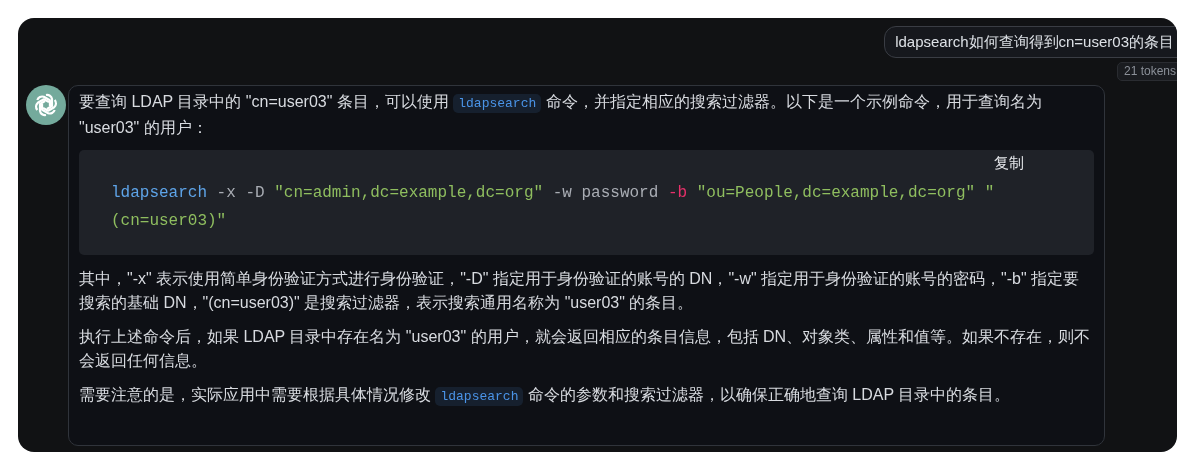 The width and height of the screenshot is (1195, 471). I want to click on paragraph: 要查询 LDAP 目录中的 "cn=user03" 条目，可以使用 ldapsearch 命令，并指定相应的搜索过滤器。以下是一个示例命令，用于查询名为 "user03" 的用户：, so click(561, 115).